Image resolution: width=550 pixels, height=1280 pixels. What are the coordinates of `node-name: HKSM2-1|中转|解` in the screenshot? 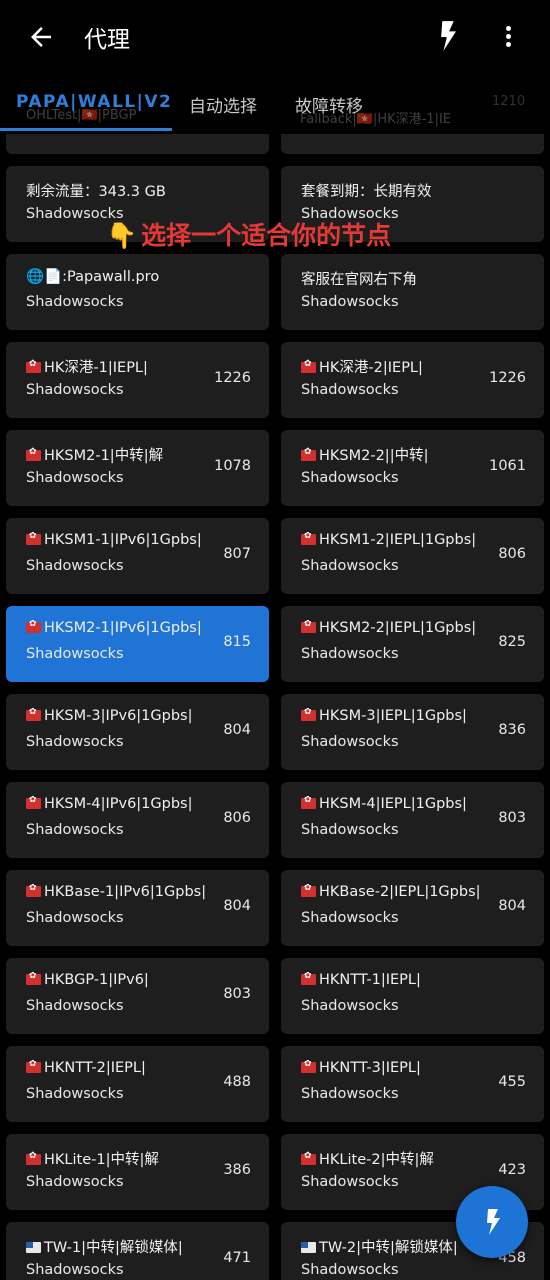 It's located at (94, 454).